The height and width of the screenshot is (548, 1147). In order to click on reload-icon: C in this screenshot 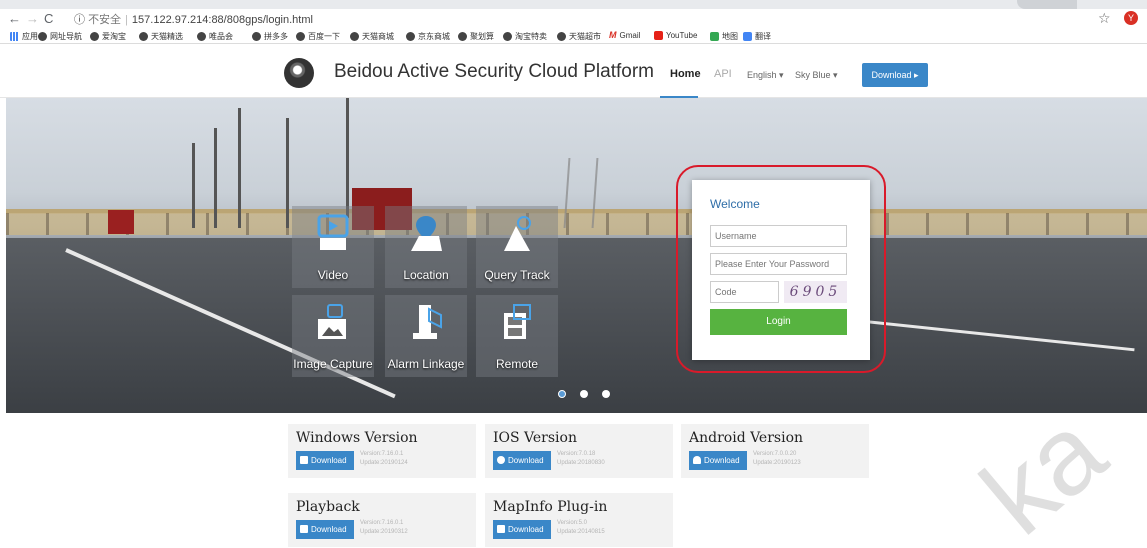, I will do `click(48, 18)`.